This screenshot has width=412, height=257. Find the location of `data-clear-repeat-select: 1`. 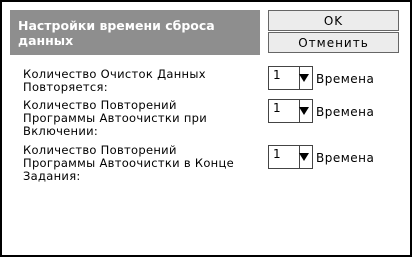

data-clear-repeat-select: 1 is located at coordinates (290, 78).